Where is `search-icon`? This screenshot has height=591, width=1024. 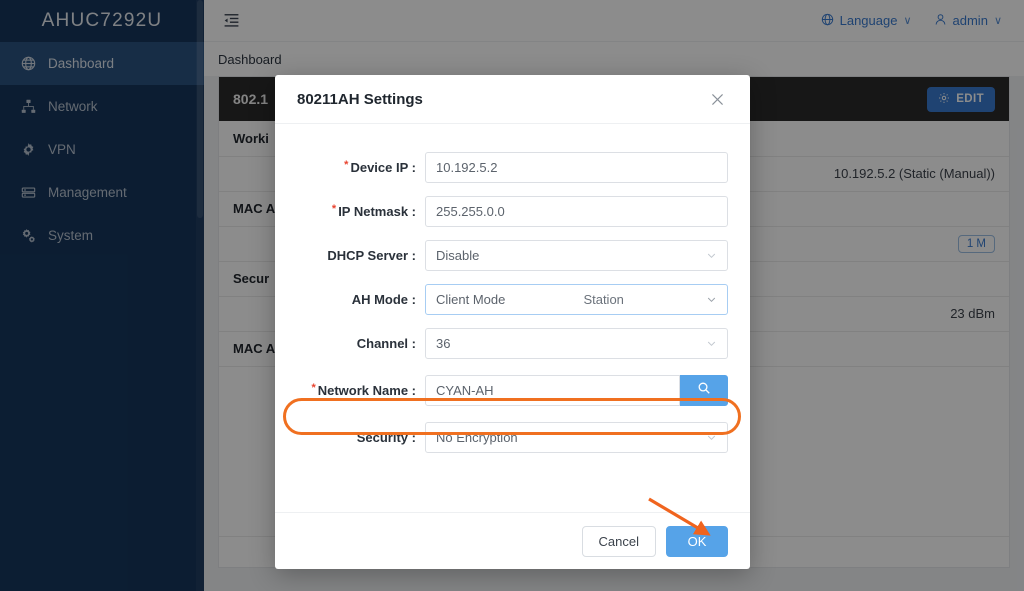 search-icon is located at coordinates (704, 390).